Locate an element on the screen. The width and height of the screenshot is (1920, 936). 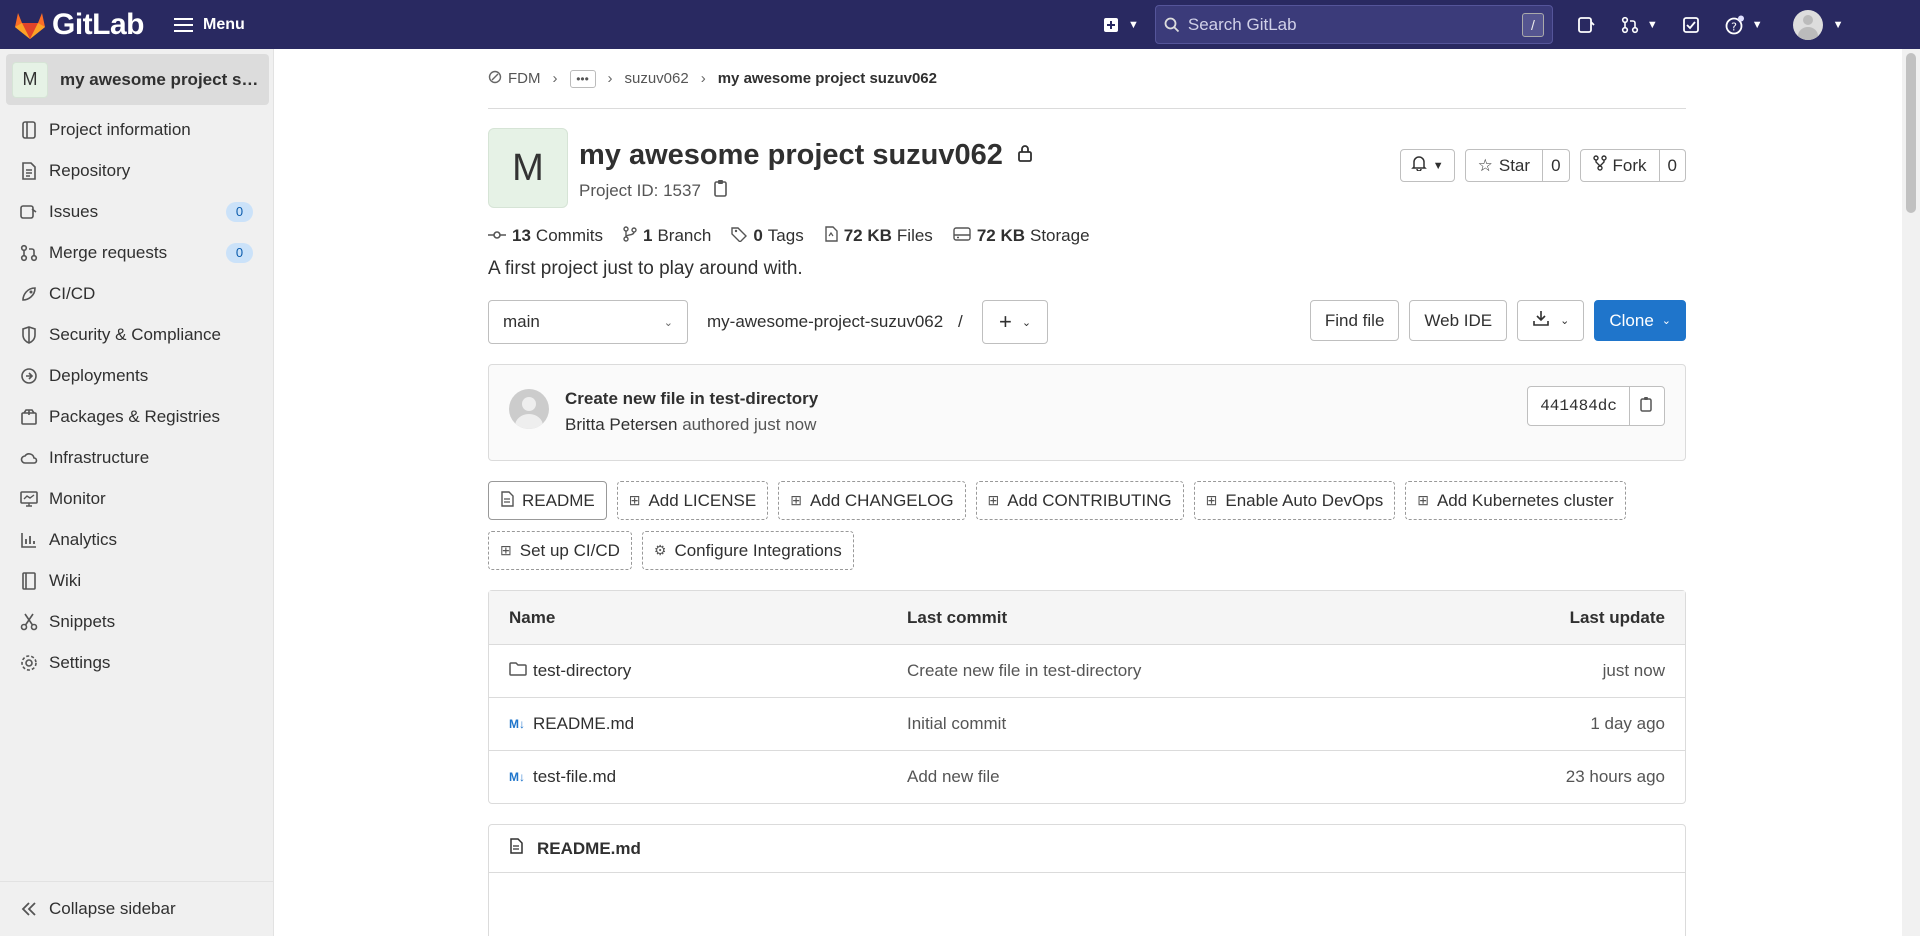
copy-sha-button is located at coordinates (1647, 406).